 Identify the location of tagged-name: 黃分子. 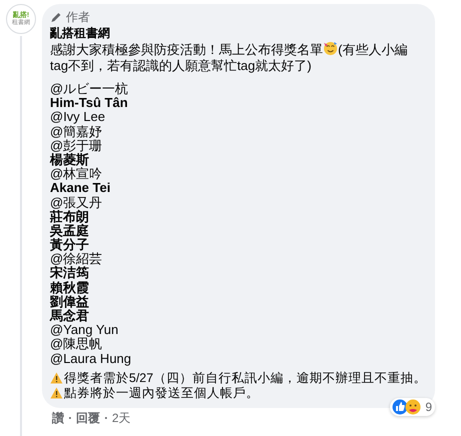
(69, 245).